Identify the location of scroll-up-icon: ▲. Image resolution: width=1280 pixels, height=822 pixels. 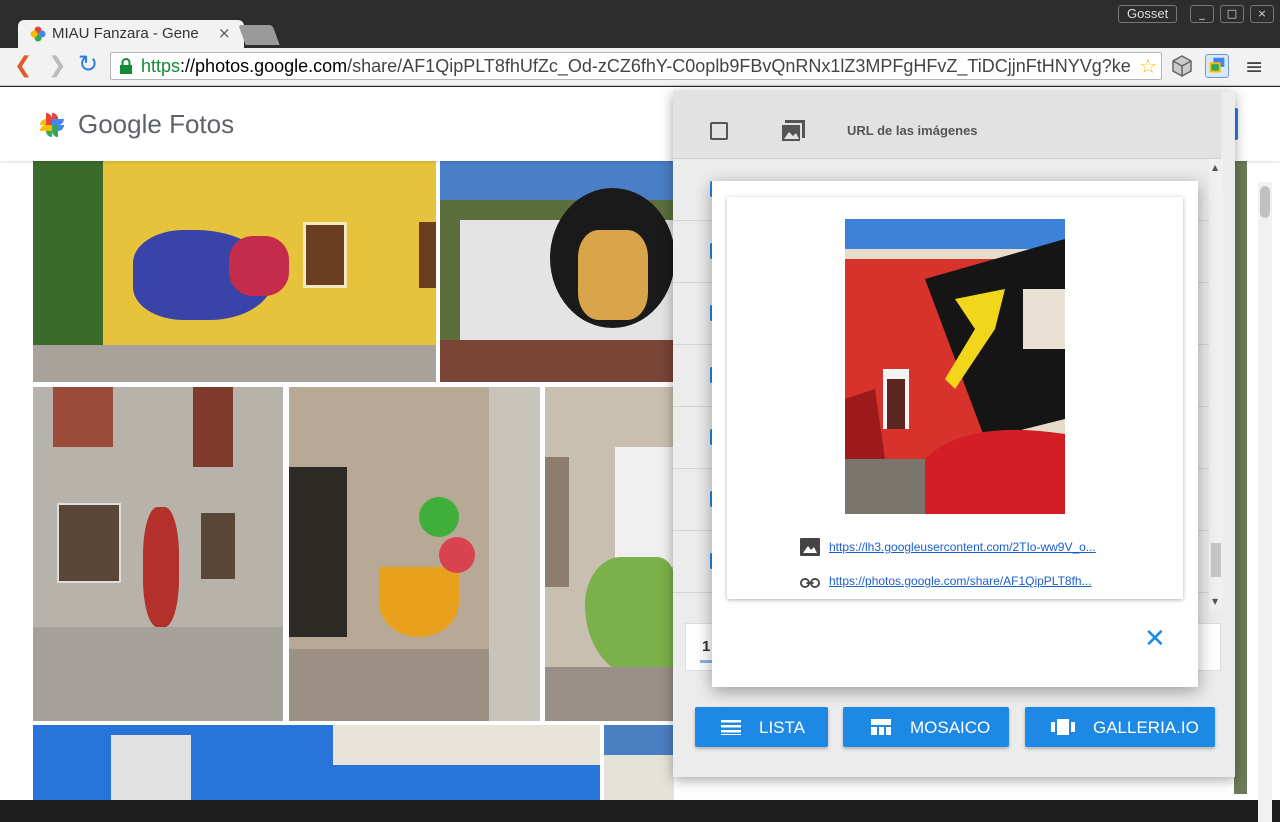
(1215, 167).